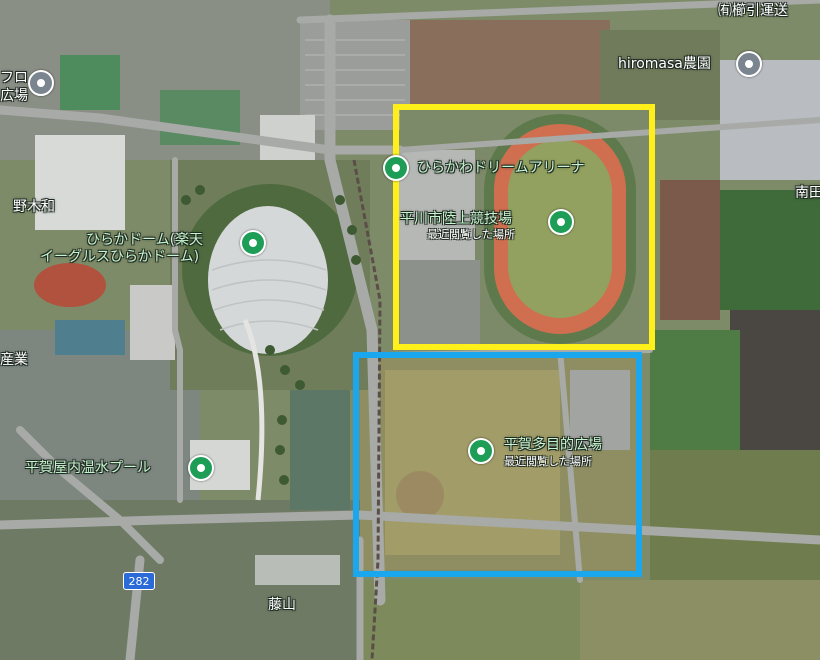 This screenshot has width=820, height=660. Describe the element at coordinates (14, 78) in the screenshot. I see `label-furo: フロ` at that location.